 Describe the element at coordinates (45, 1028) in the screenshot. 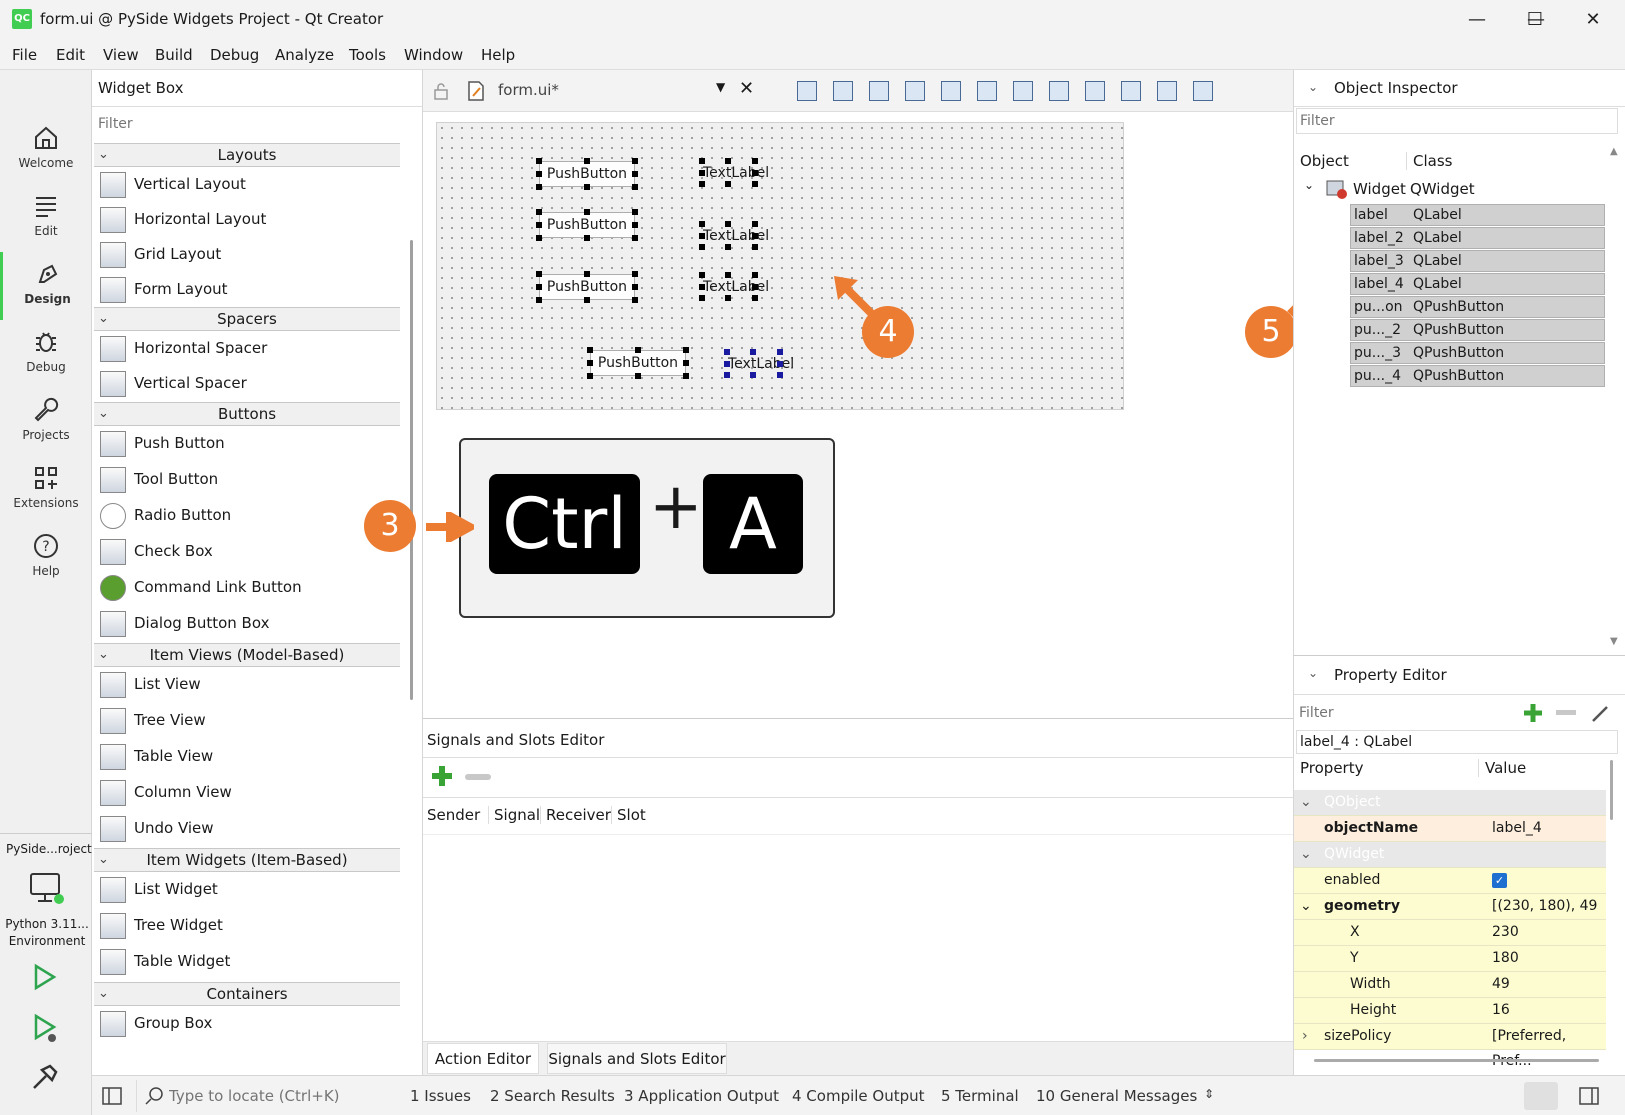

I see `debug-run-icon` at that location.